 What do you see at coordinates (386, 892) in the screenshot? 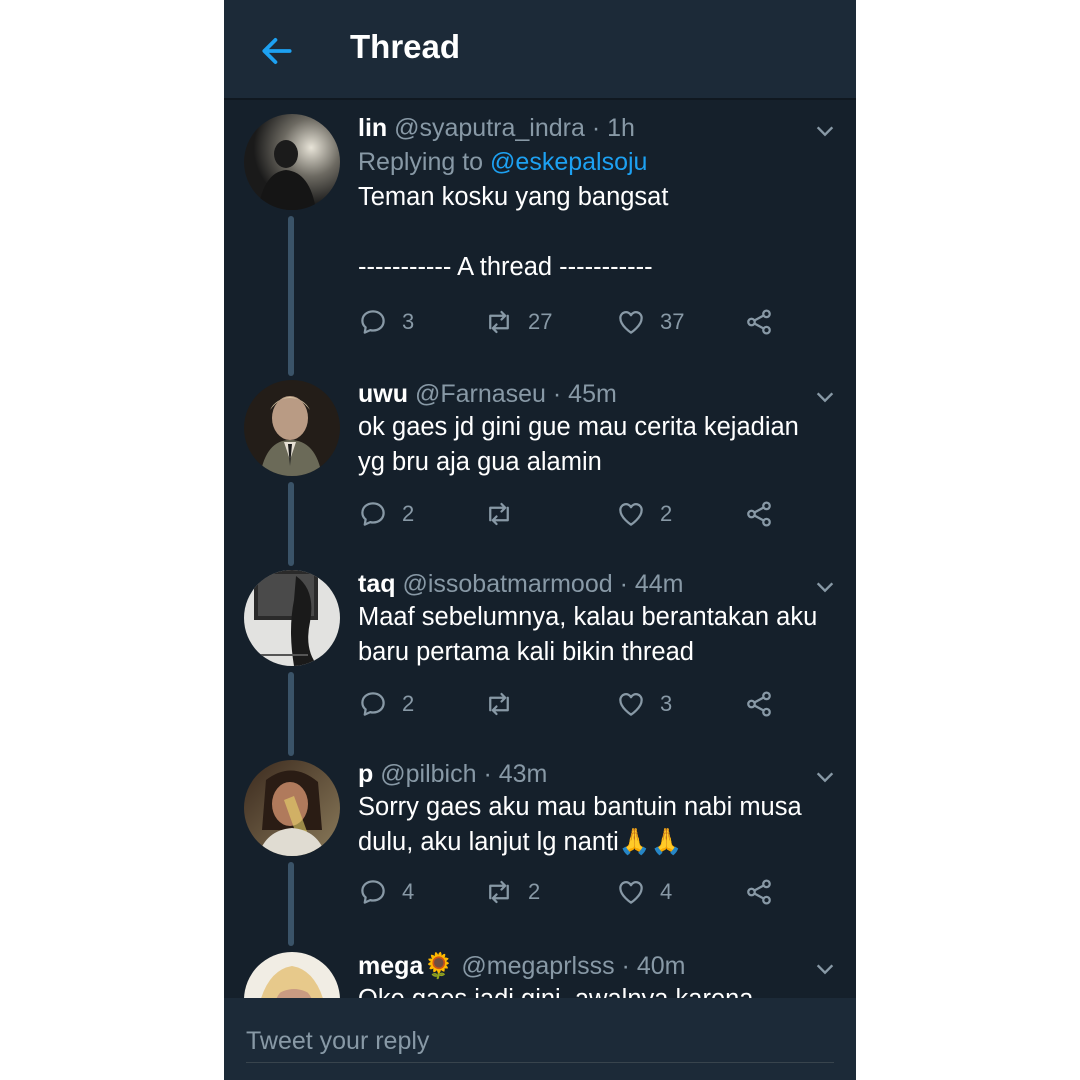
I see `reply-button: 4` at bounding box center [386, 892].